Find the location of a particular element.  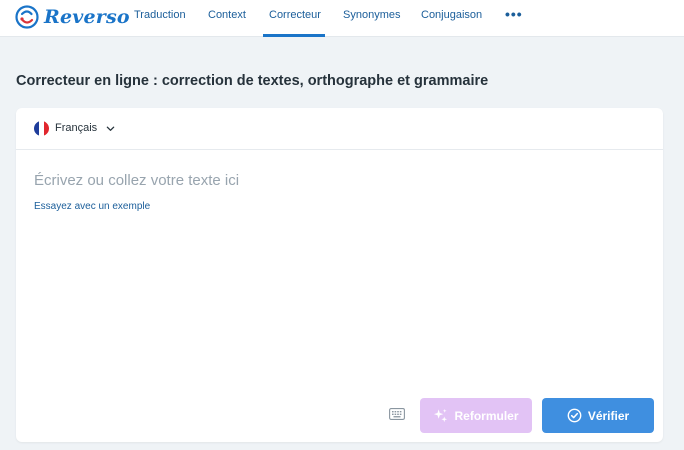

chevron-down-icon is located at coordinates (110, 128).